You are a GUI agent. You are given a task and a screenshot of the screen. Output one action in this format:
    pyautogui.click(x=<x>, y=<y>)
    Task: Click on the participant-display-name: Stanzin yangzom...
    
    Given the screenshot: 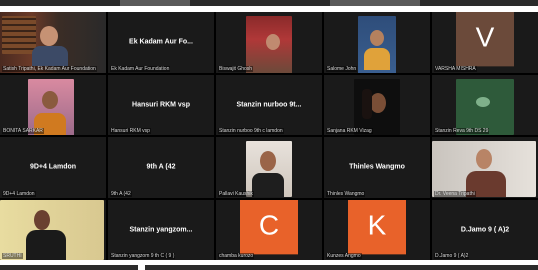 What is the action you would take?
    pyautogui.click(x=161, y=230)
    